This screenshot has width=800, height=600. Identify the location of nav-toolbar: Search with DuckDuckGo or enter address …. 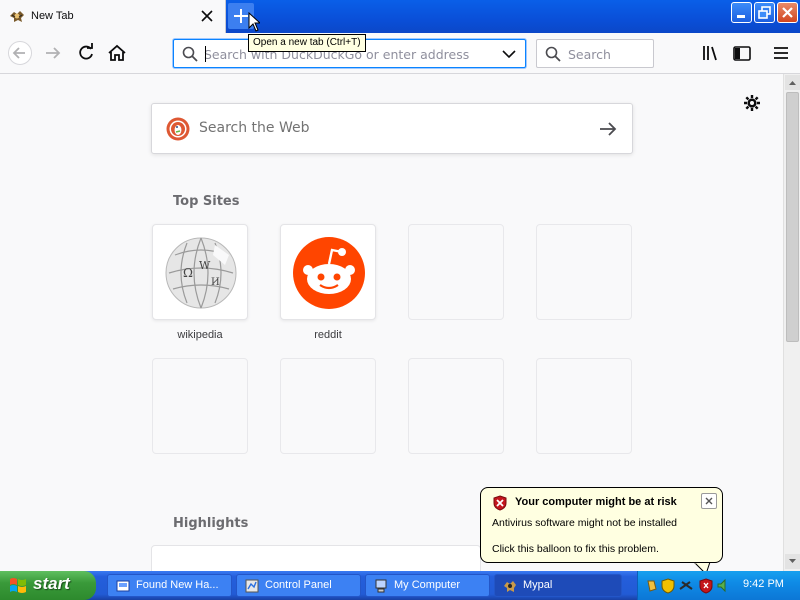
(400, 53).